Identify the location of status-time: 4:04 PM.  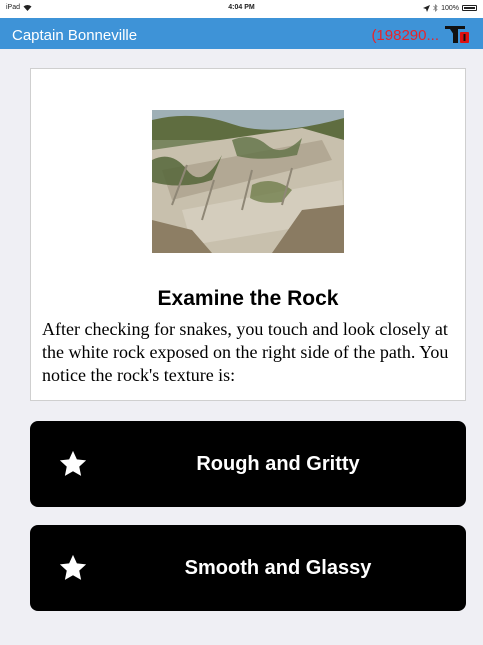
(241, 7).